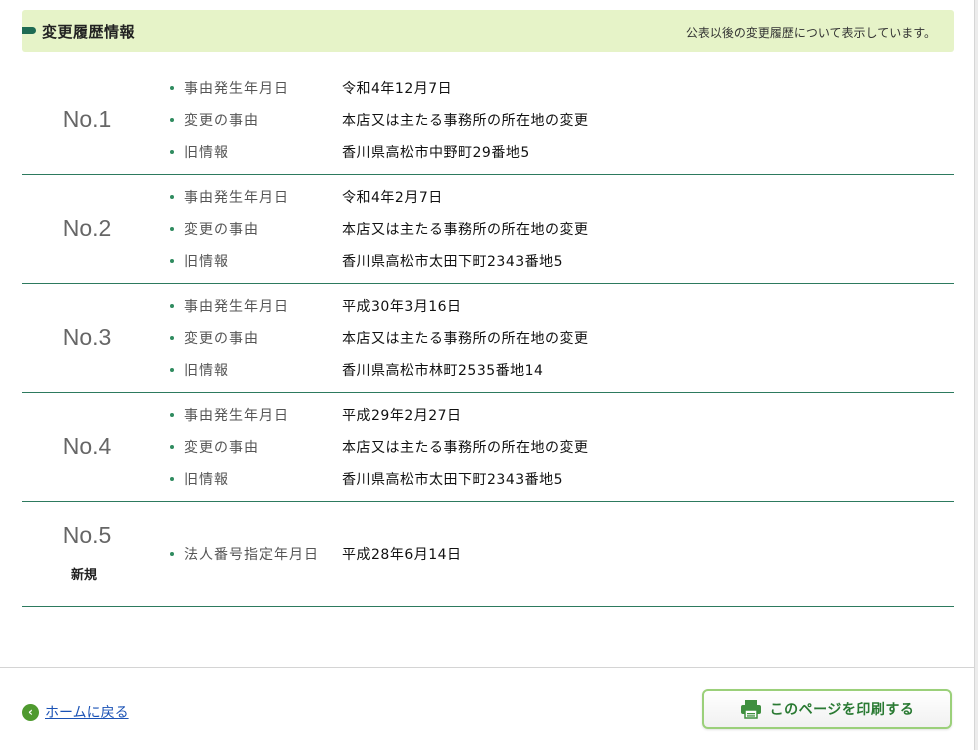 This screenshot has width=978, height=750. Describe the element at coordinates (397, 89) in the screenshot. I see `field-value: 令和4年12月7日` at that location.